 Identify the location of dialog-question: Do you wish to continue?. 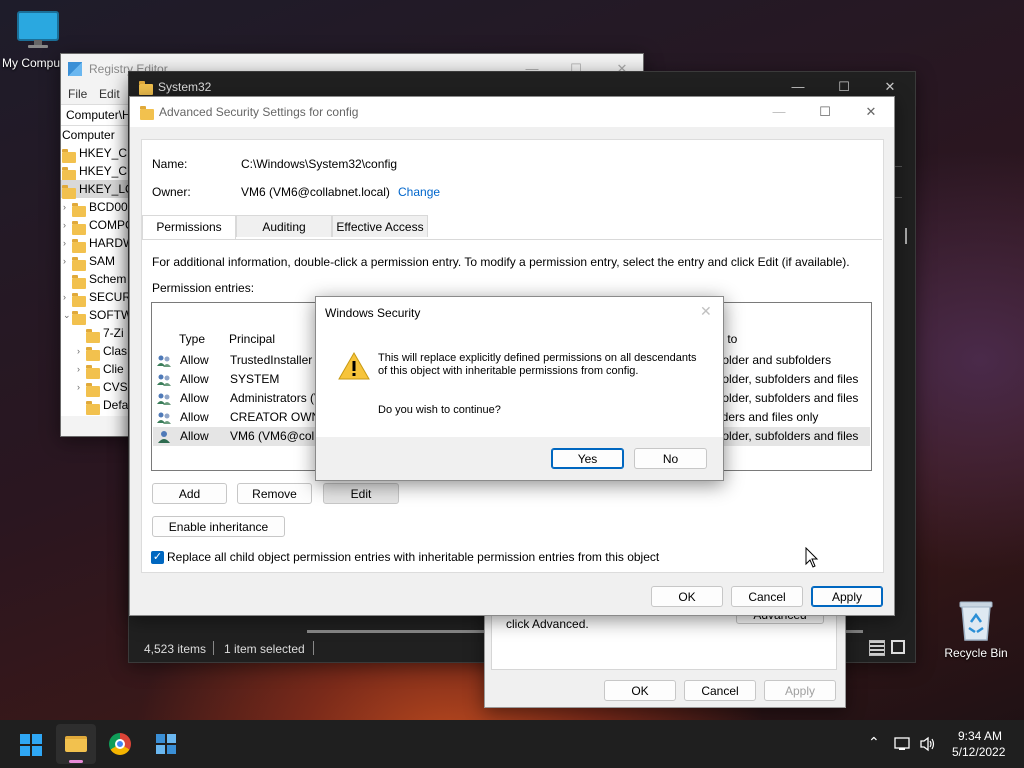
(439, 410).